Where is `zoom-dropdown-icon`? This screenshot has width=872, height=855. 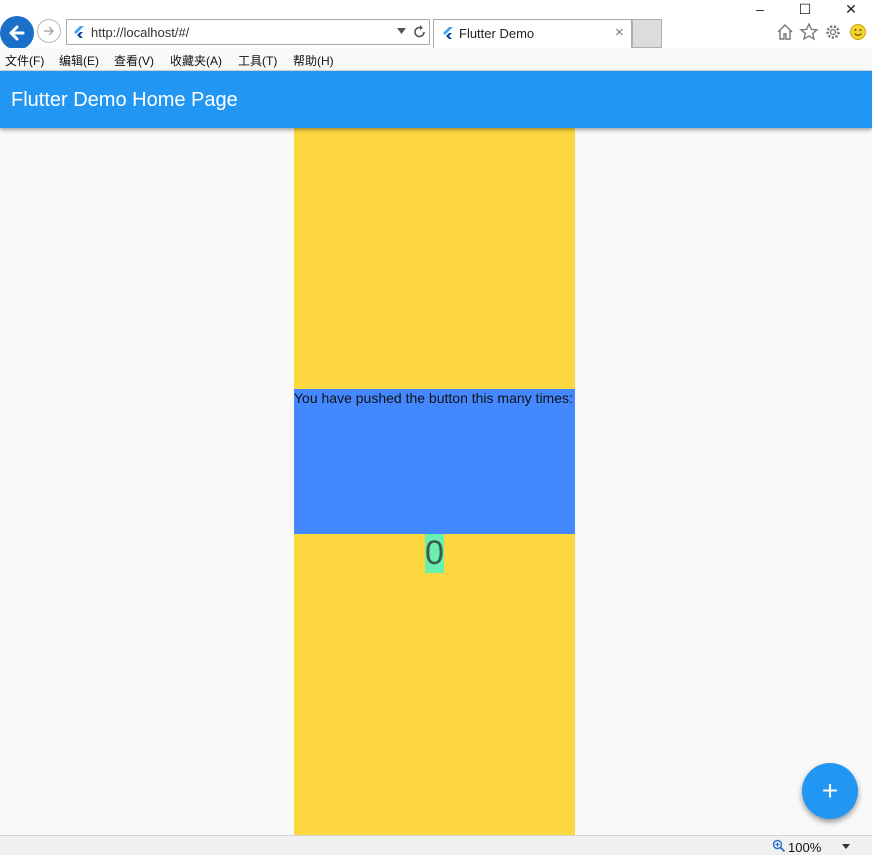
zoom-dropdown-icon is located at coordinates (846, 846).